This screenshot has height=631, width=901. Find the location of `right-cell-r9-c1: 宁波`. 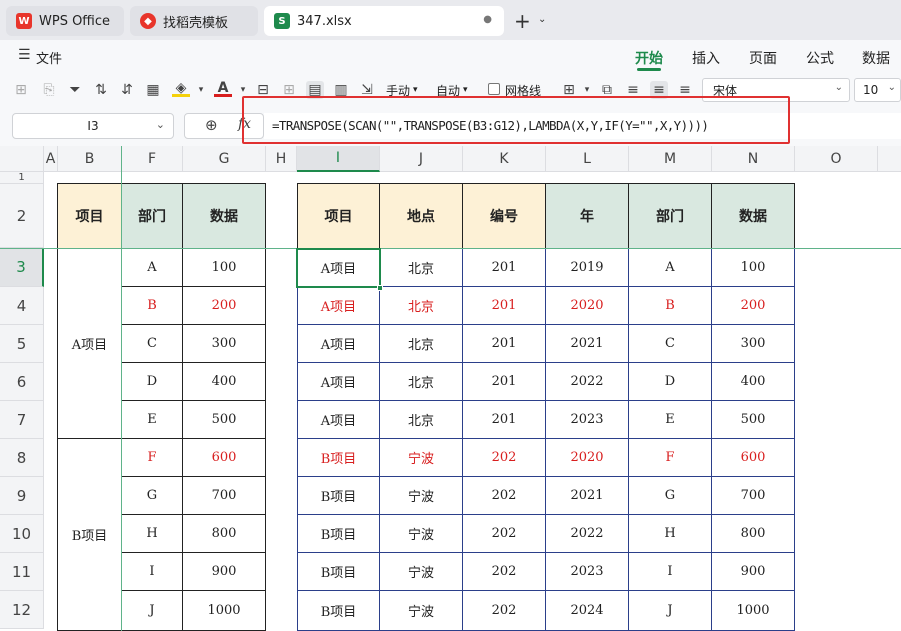

right-cell-r9-c1: 宁波 is located at coordinates (421, 496).